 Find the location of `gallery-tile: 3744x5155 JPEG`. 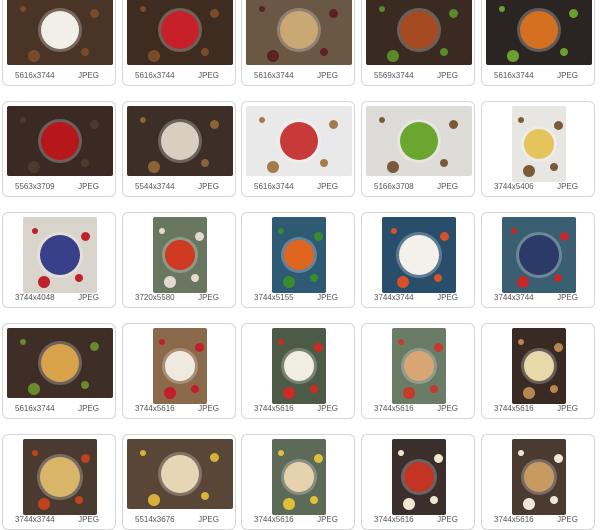

gallery-tile: 3744x5155 JPEG is located at coordinates (298, 260).